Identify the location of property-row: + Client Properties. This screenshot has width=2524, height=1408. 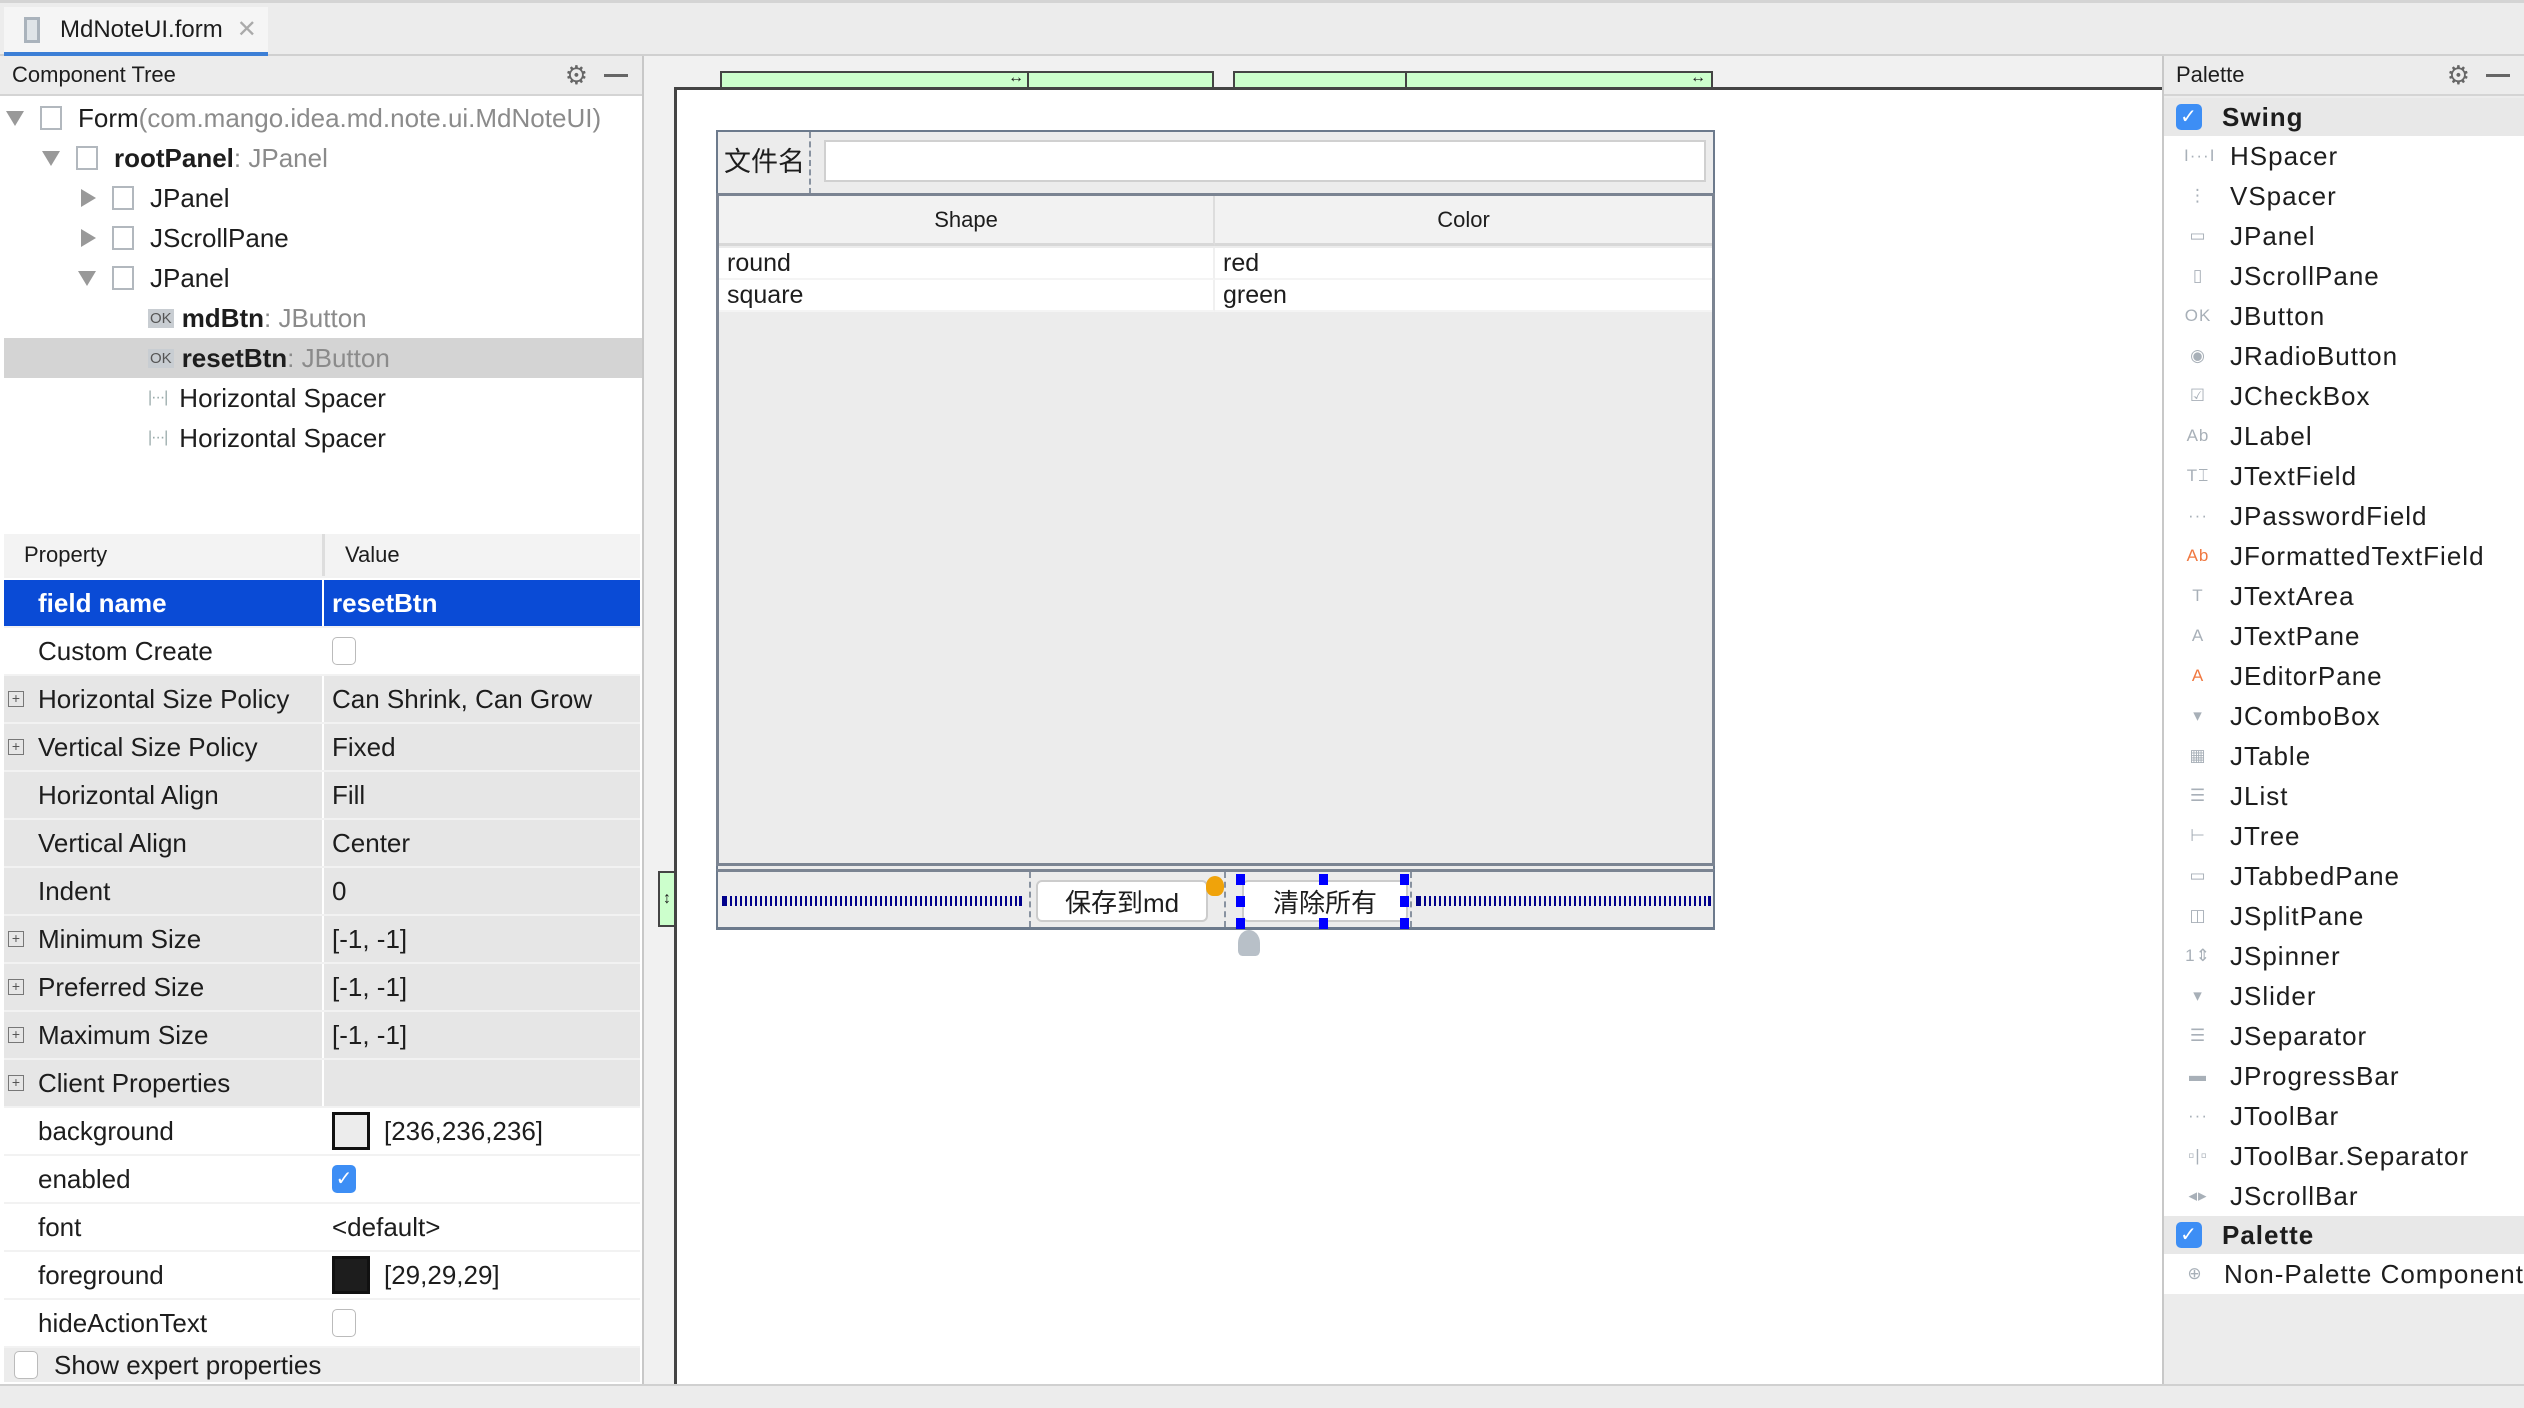
(322, 1084).